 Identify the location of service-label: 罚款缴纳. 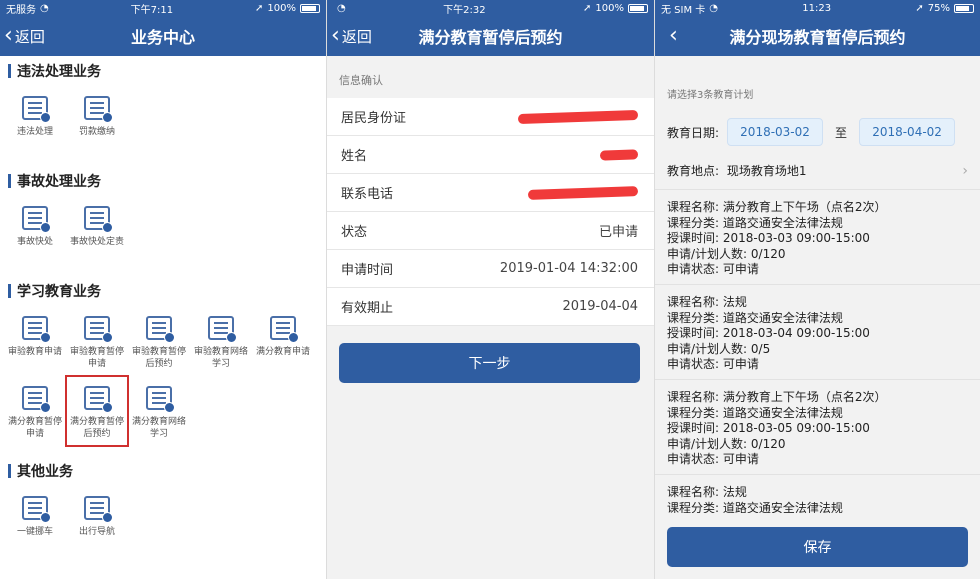
(96, 132).